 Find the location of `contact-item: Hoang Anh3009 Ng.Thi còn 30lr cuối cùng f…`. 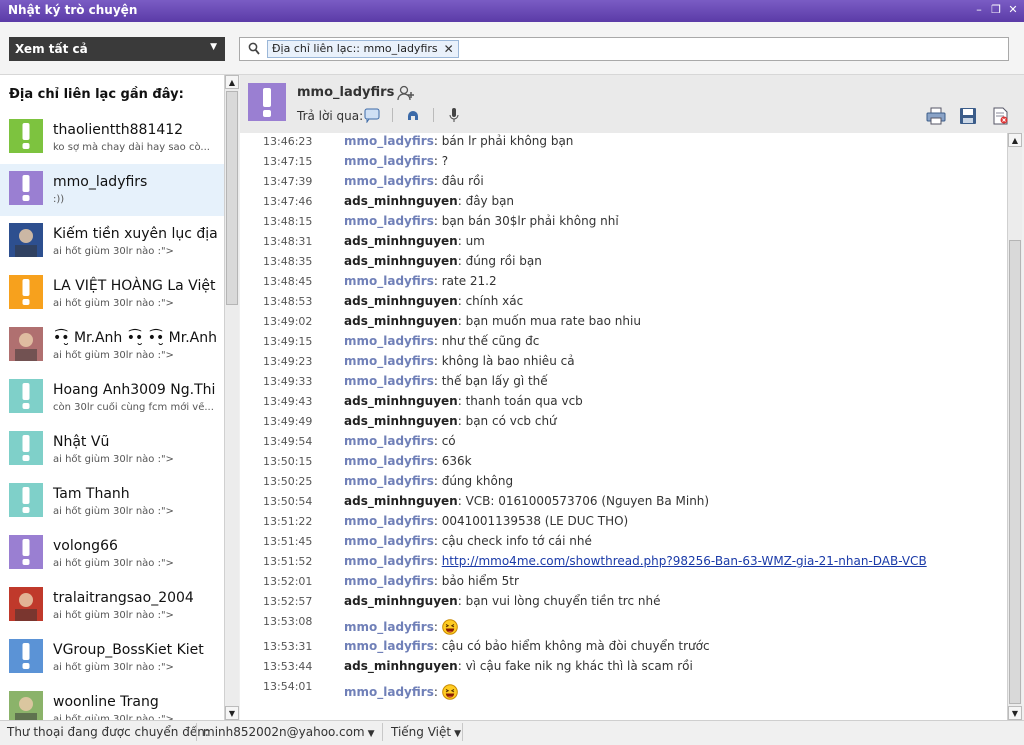

contact-item: Hoang Anh3009 Ng.Thi còn 30lr cuối cùng f… is located at coordinates (112, 398).